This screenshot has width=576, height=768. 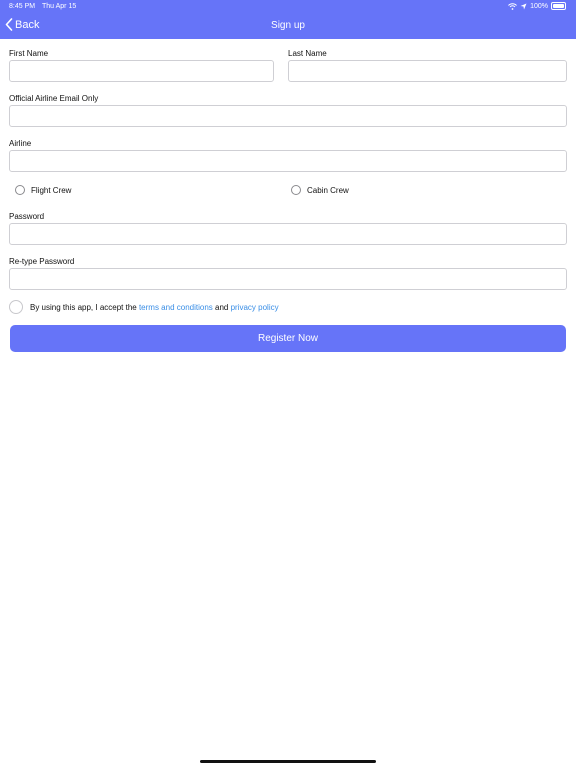 I want to click on password-label: Password, so click(x=27, y=216).